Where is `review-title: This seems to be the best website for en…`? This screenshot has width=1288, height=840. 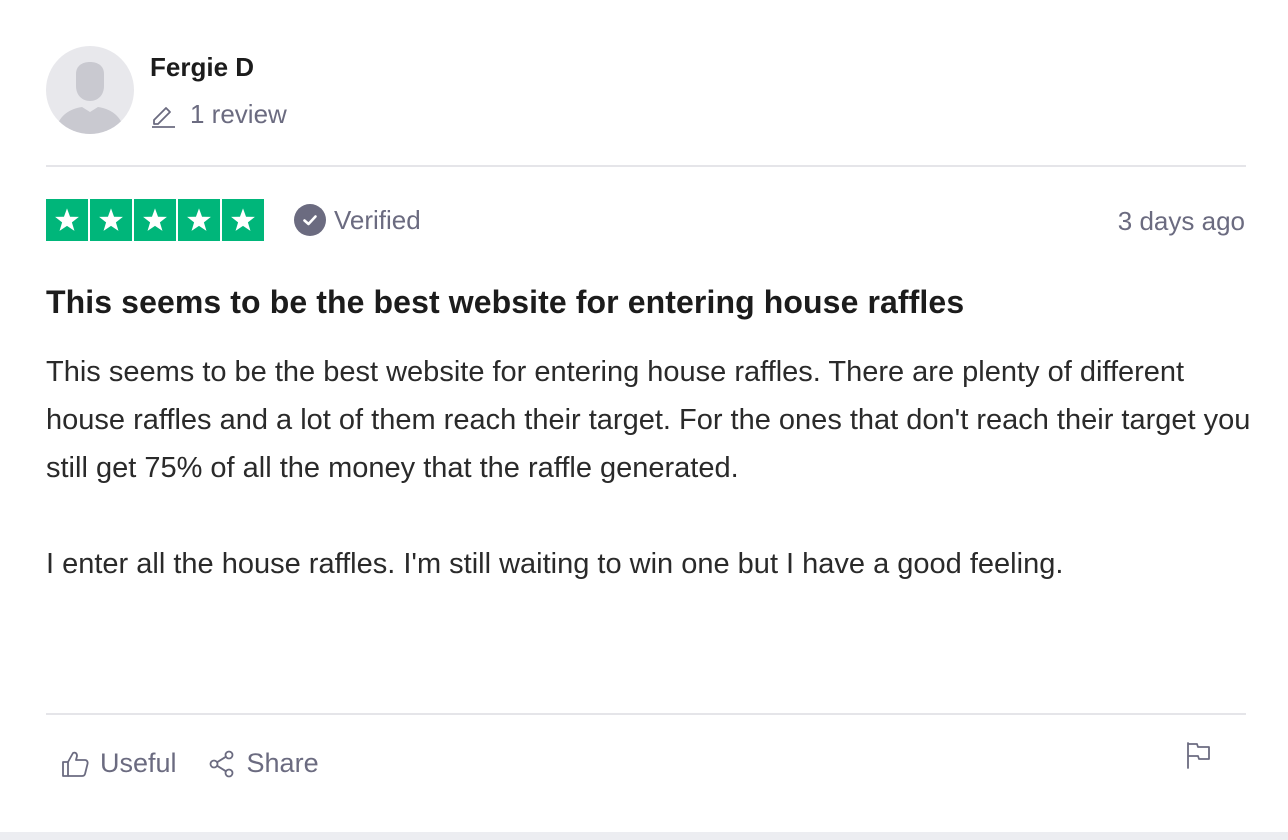 review-title: This seems to be the best website for en… is located at coordinates (505, 302).